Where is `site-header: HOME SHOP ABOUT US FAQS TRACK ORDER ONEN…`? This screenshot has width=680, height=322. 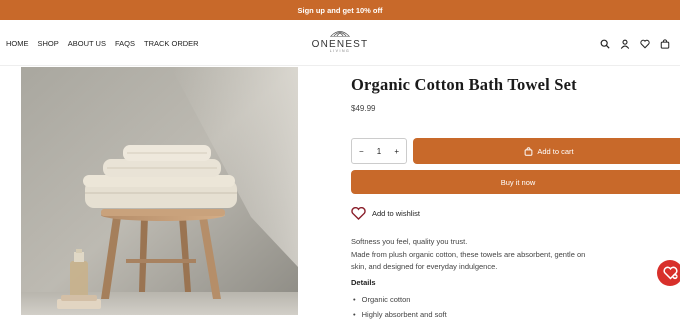 site-header: HOME SHOP ABOUT US FAQS TRACK ORDER ONEN… is located at coordinates (340, 42).